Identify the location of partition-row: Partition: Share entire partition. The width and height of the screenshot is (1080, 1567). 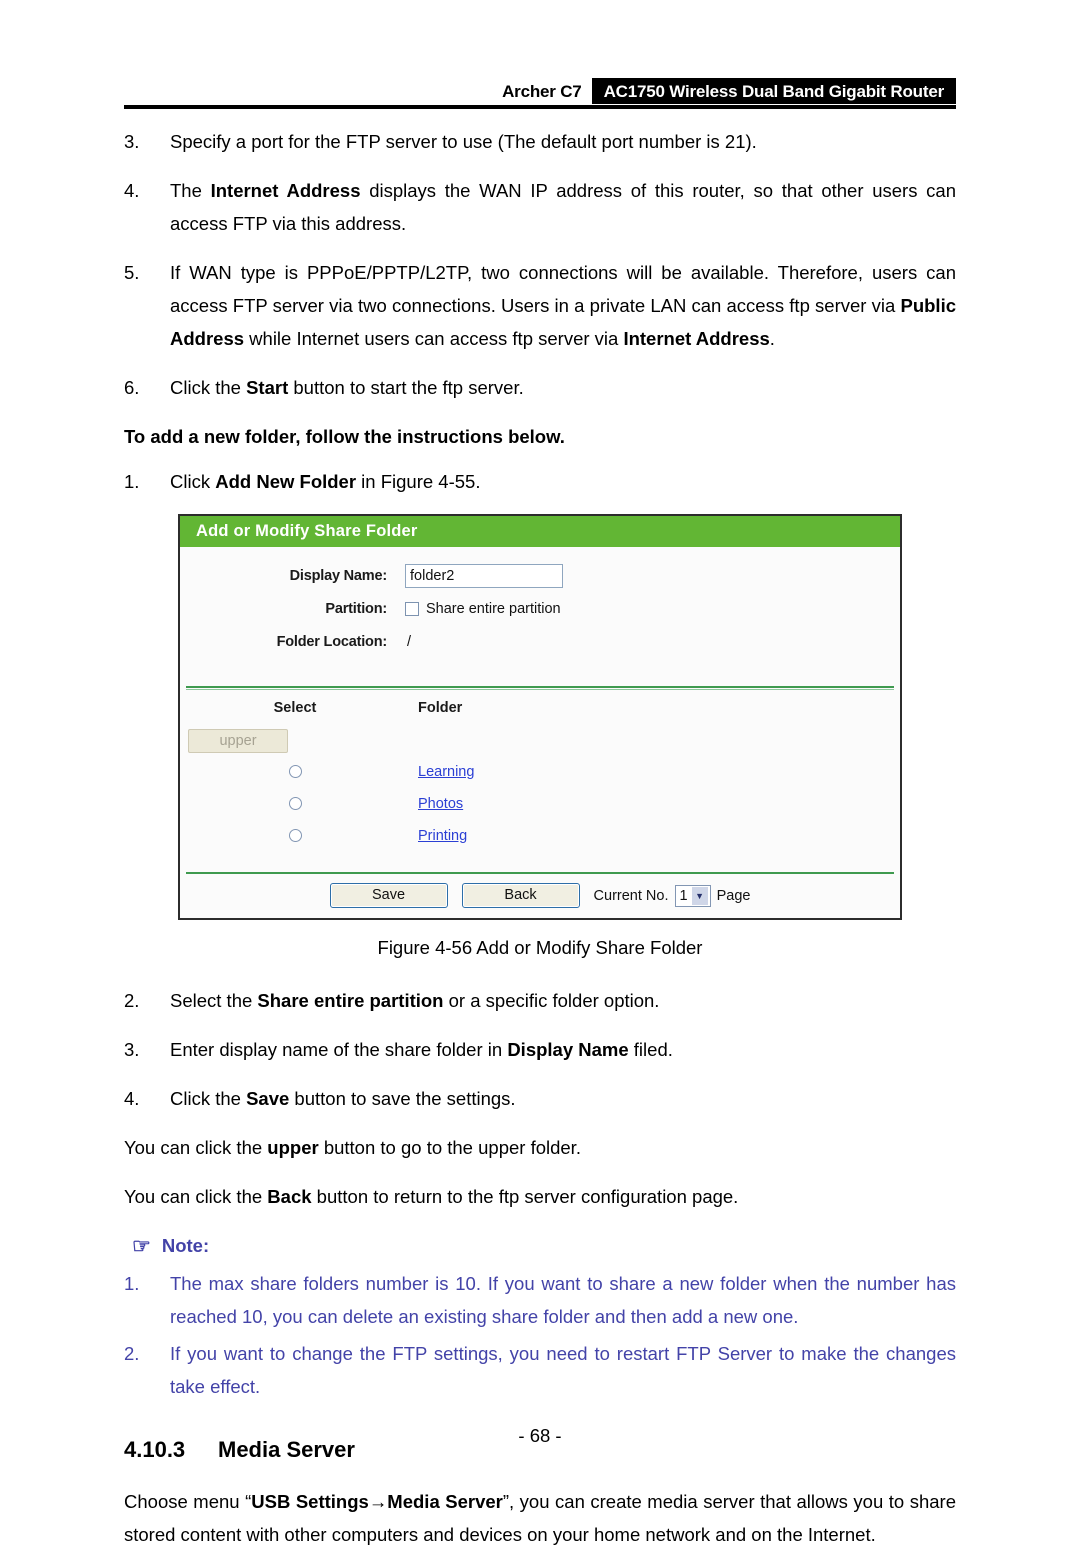
(540, 608).